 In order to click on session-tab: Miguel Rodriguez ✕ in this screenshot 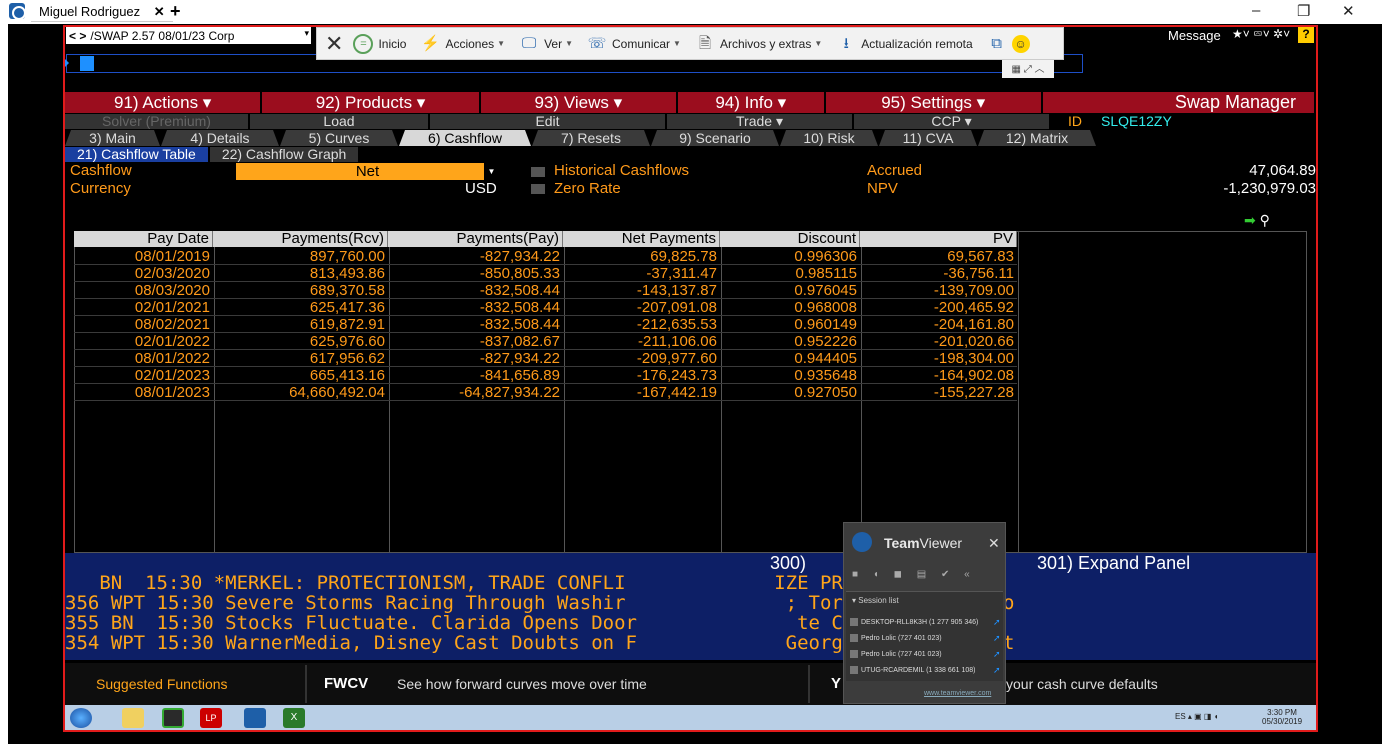, I will do `click(102, 11)`.